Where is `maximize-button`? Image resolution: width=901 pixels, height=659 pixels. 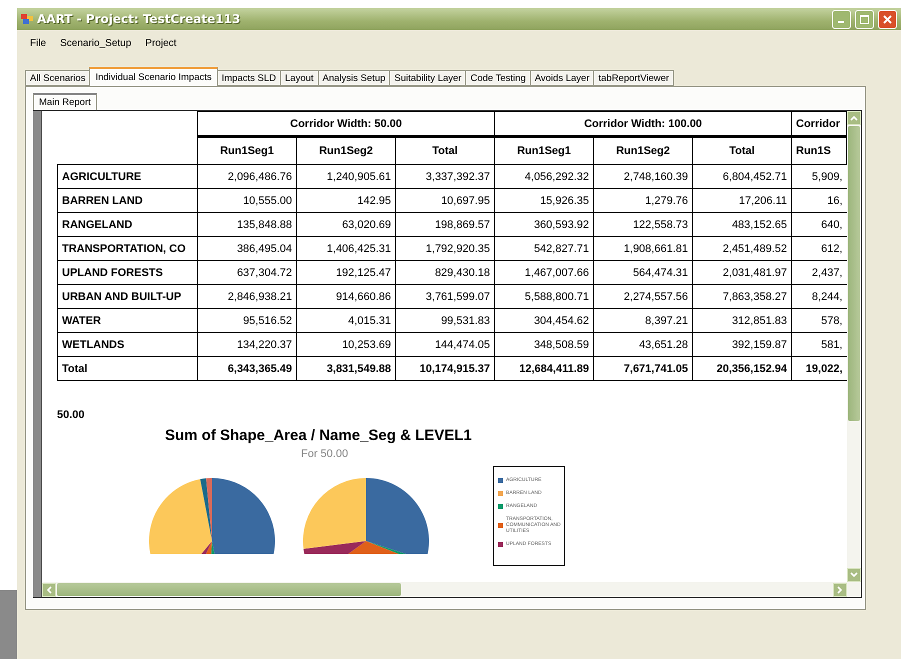 maximize-button is located at coordinates (864, 19).